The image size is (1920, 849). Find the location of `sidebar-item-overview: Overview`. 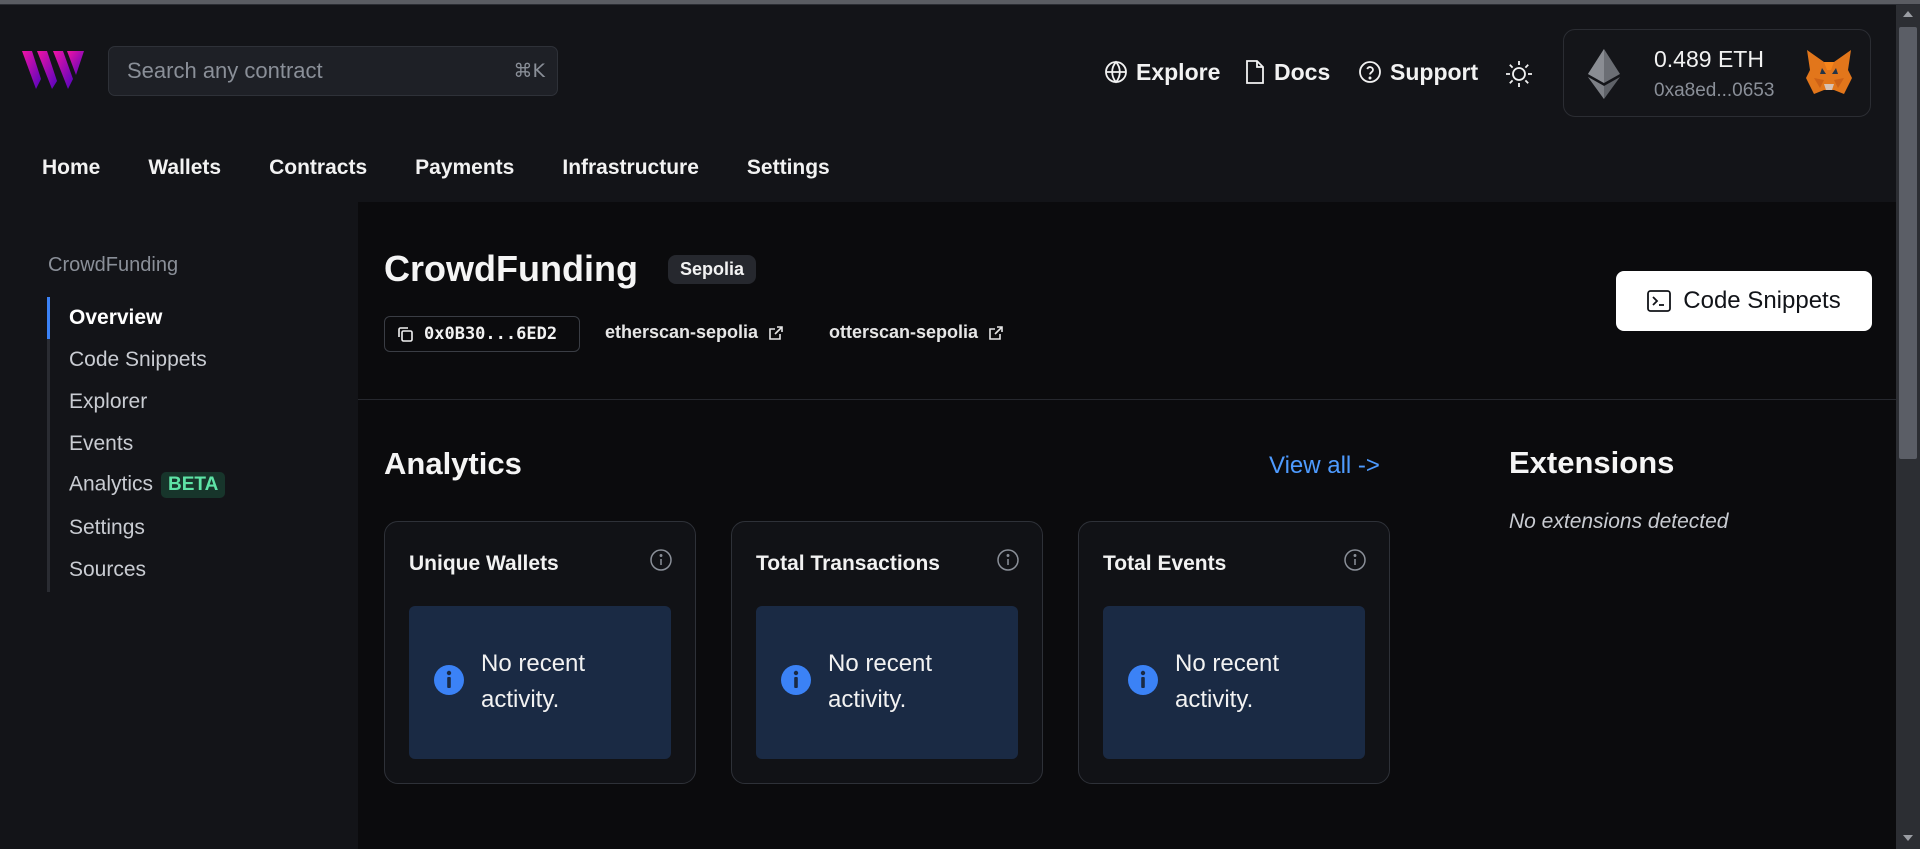

sidebar-item-overview: Overview is located at coordinates (115, 318).